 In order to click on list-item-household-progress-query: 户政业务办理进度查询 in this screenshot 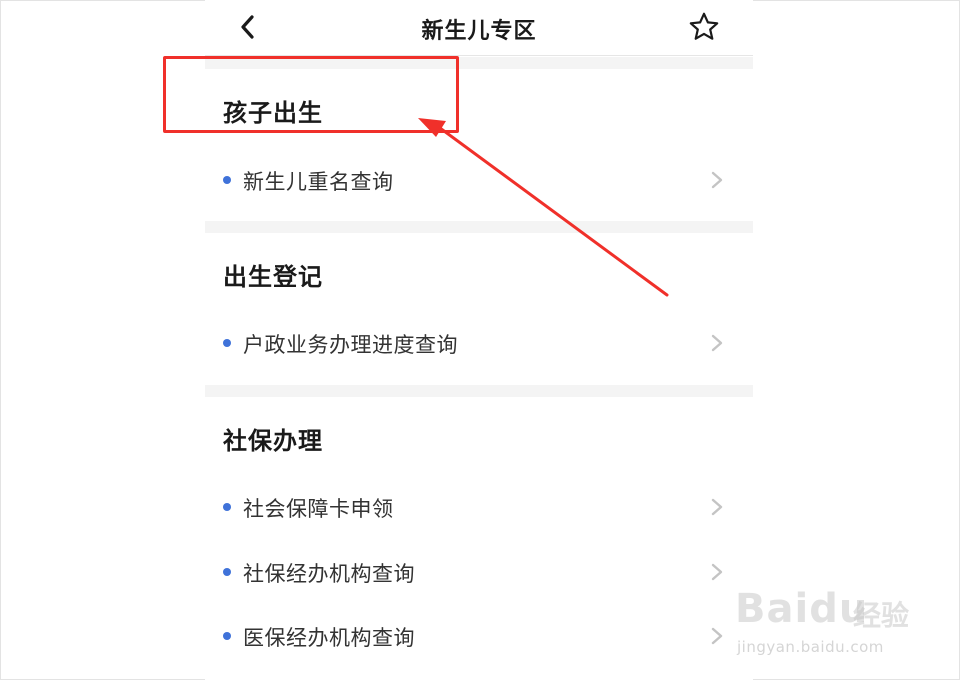, I will do `click(479, 343)`.